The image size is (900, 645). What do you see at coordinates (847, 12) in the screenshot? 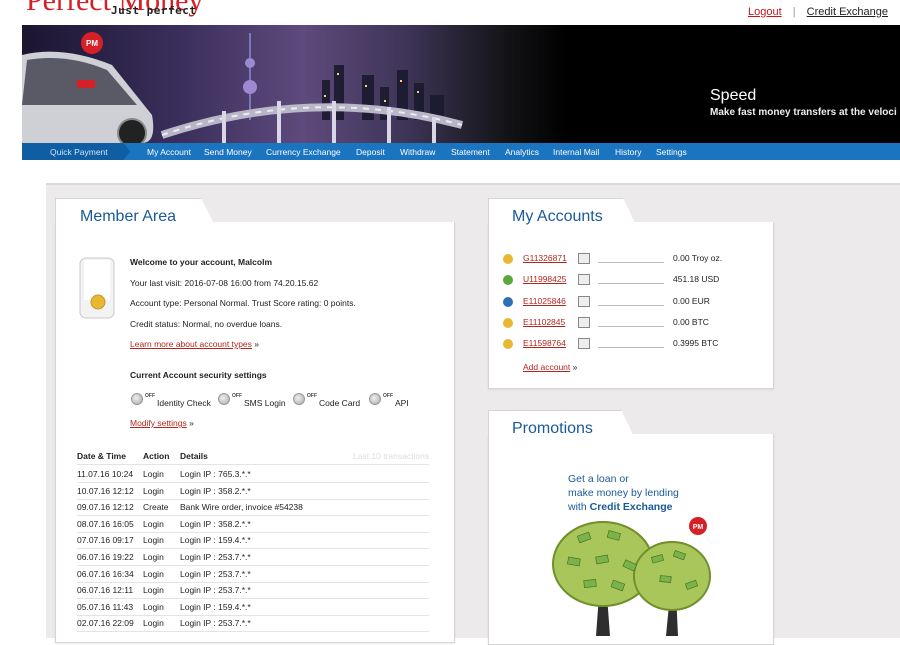
I see `credit-exchange-link: Credit Exchange` at bounding box center [847, 12].